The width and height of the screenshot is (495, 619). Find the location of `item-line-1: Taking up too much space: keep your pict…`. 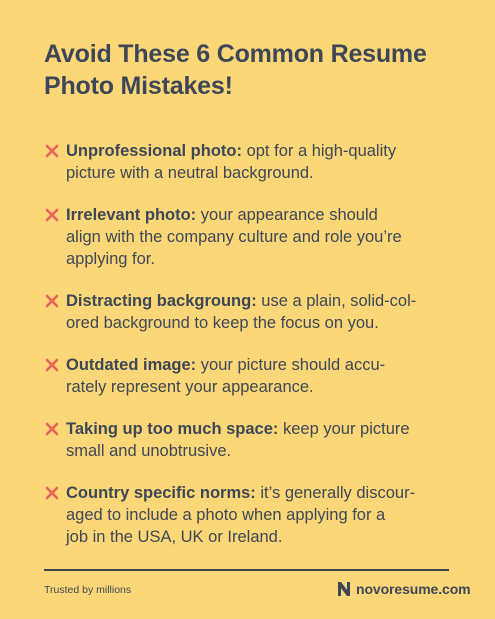

item-line-1: Taking up too much space: keep your pict… is located at coordinates (265, 429).